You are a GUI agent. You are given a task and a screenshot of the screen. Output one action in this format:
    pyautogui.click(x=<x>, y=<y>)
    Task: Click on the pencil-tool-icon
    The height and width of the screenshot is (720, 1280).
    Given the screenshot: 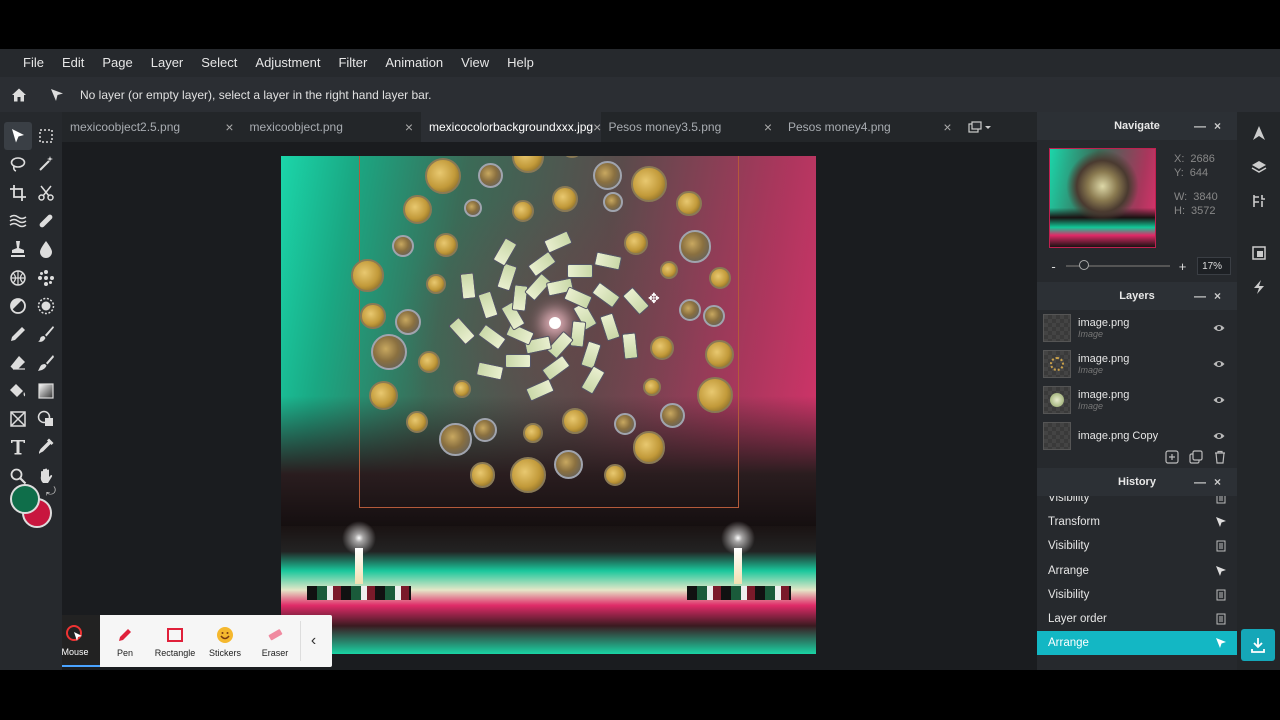 What is the action you would take?
    pyautogui.click(x=18, y=334)
    